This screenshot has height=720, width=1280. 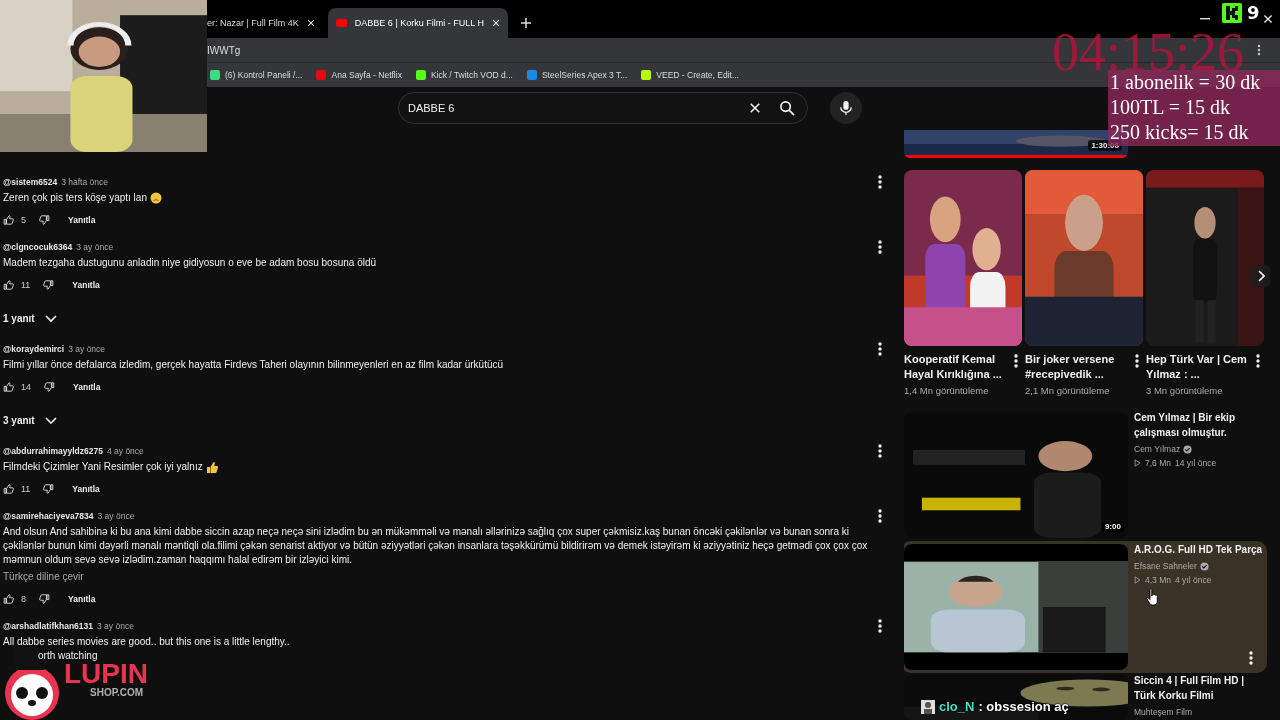 I want to click on avatar-icon, so click(x=928, y=707).